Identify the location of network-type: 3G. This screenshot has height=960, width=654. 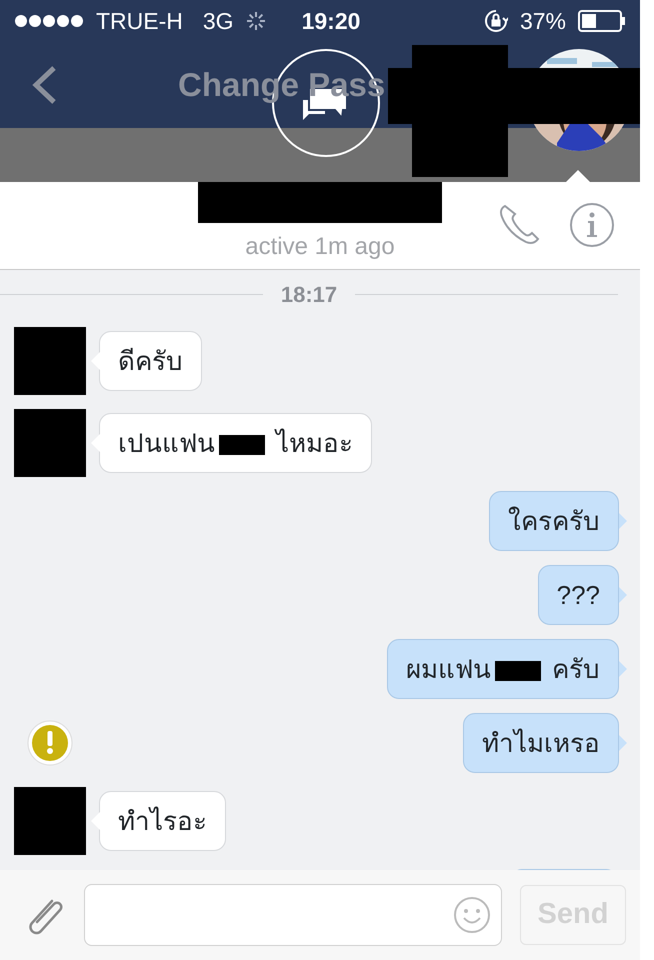
(218, 21).